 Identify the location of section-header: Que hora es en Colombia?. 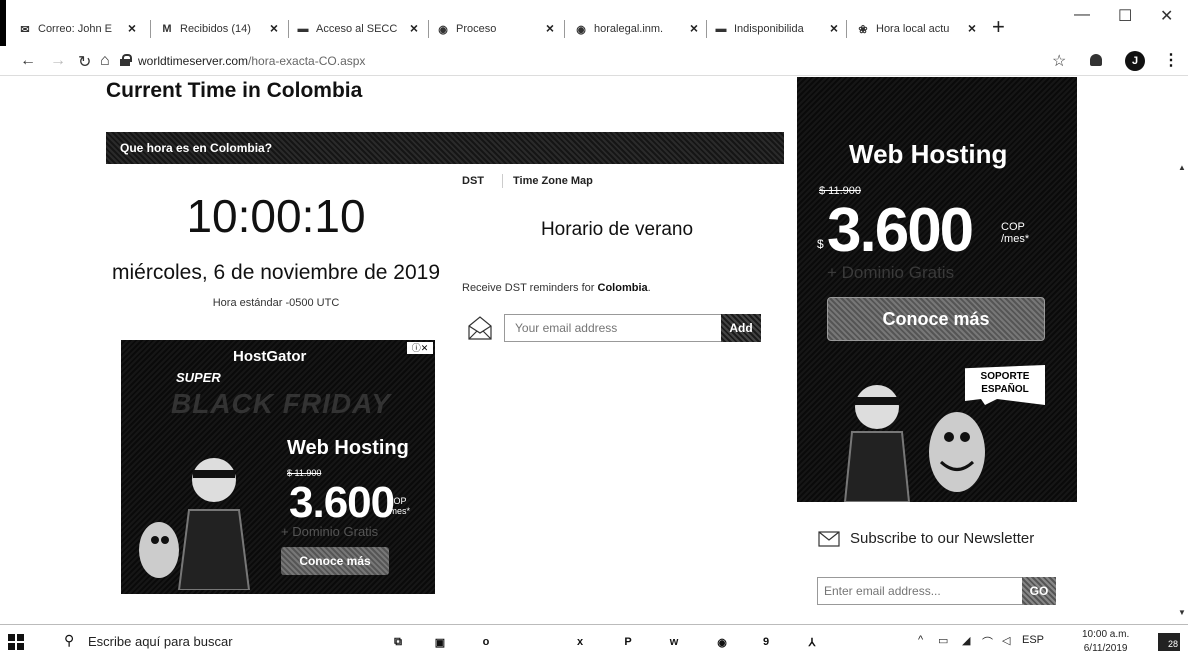
(445, 148).